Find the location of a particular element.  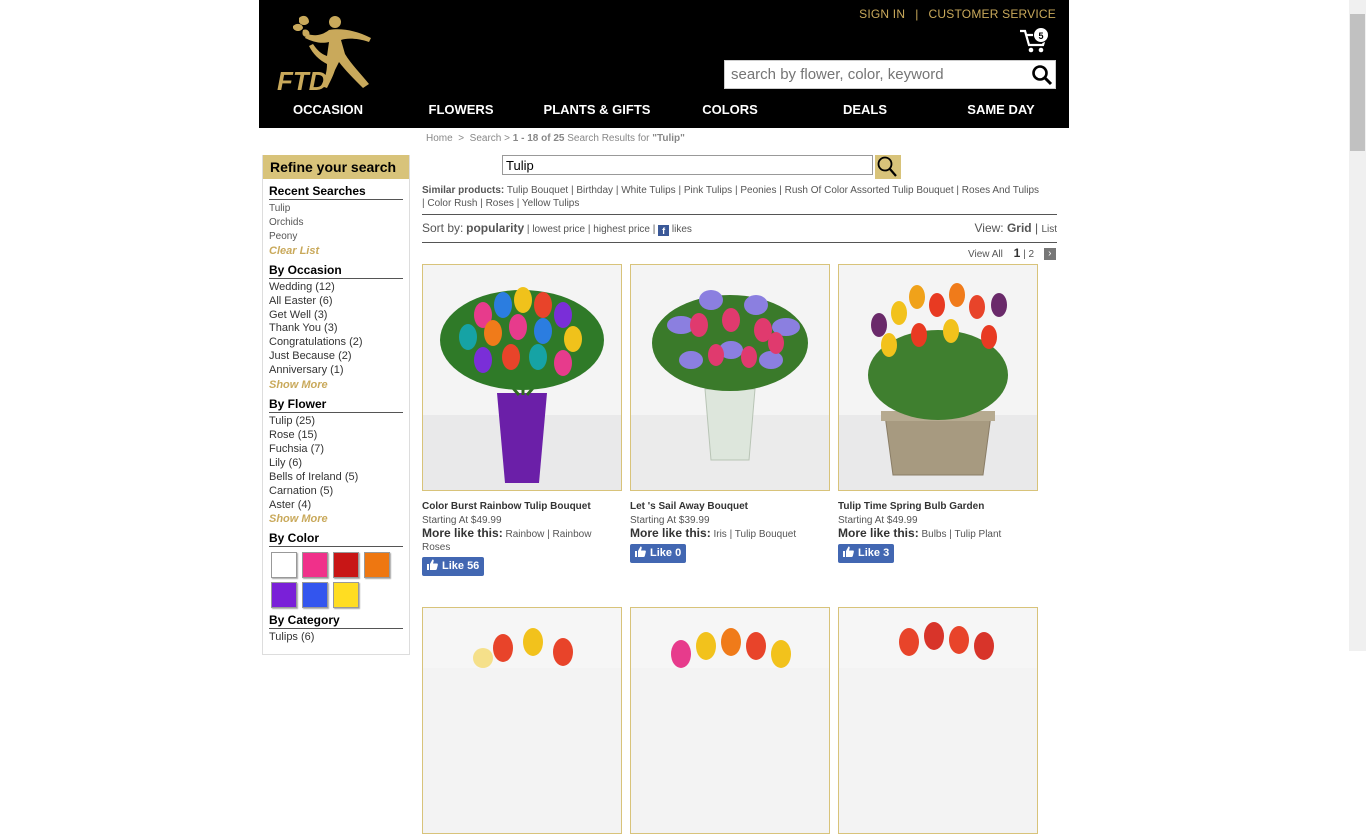

similar-link: Birthday is located at coordinates (594, 190).